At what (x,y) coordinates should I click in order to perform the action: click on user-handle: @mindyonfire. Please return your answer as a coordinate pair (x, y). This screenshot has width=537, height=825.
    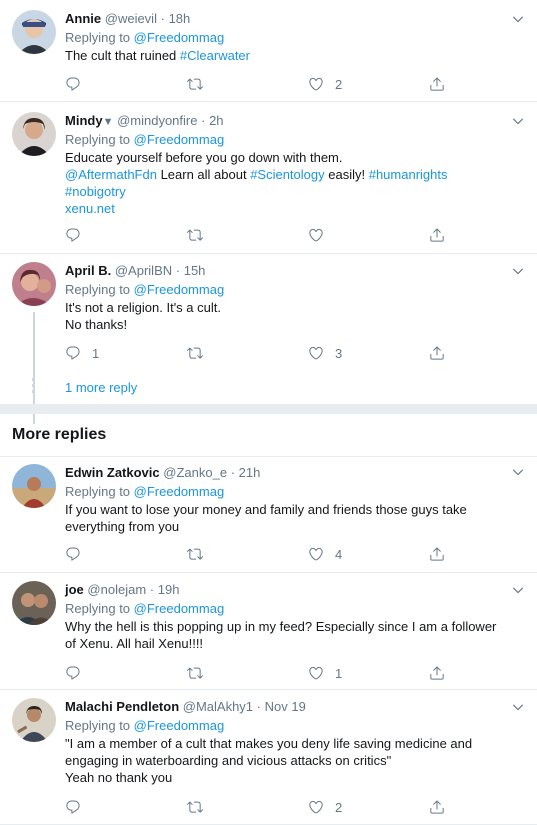
    Looking at the image, I should click on (157, 120).